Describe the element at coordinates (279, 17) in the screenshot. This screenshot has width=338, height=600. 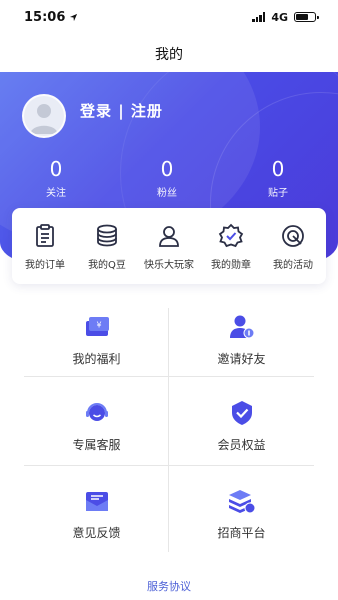
I see `network-type: 4G` at that location.